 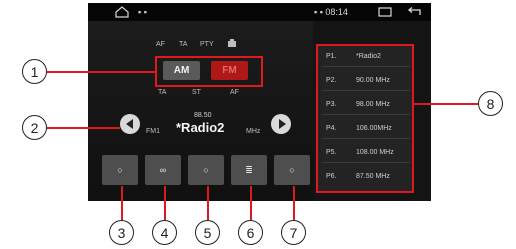 I want to click on preset-item-4: P4. 106.00MHz, so click(x=366, y=129).